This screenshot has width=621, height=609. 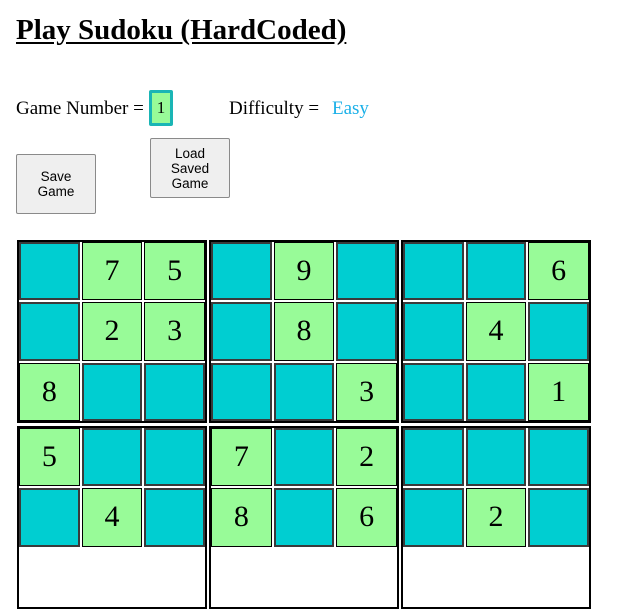 What do you see at coordinates (181, 30) in the screenshot?
I see `page-title: Play Sudoku (HardCoded)` at bounding box center [181, 30].